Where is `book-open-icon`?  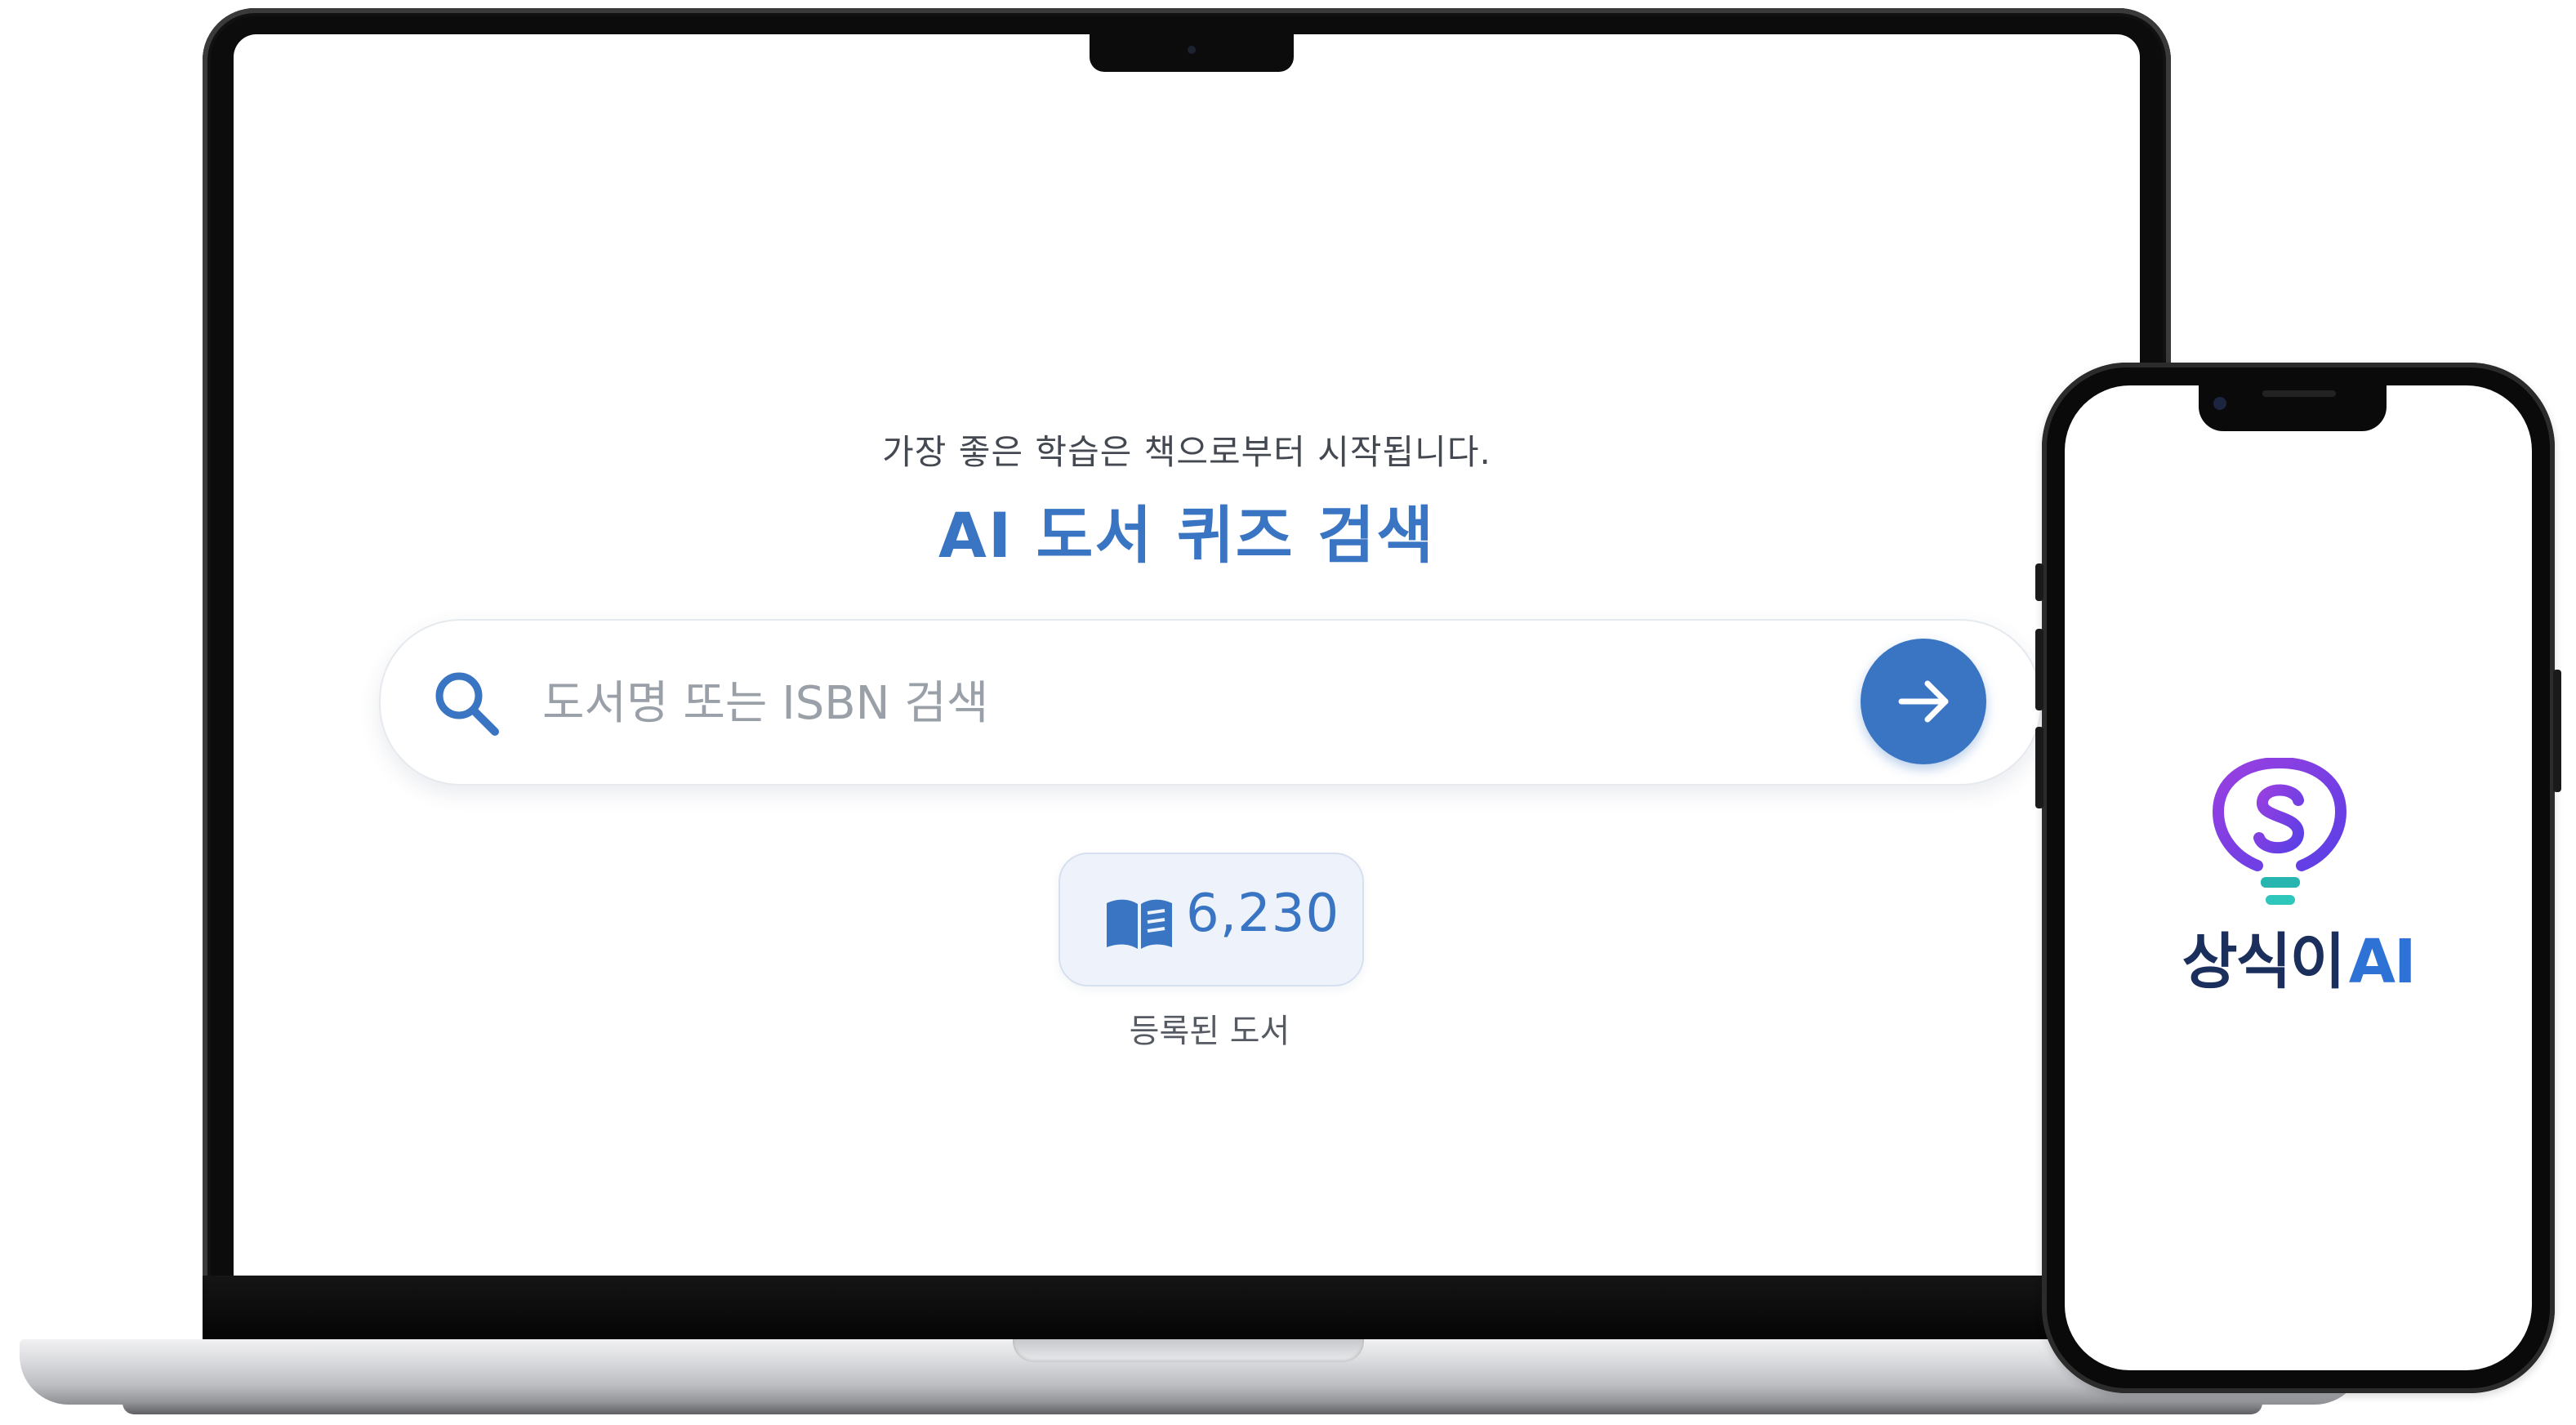 book-open-icon is located at coordinates (1139, 924).